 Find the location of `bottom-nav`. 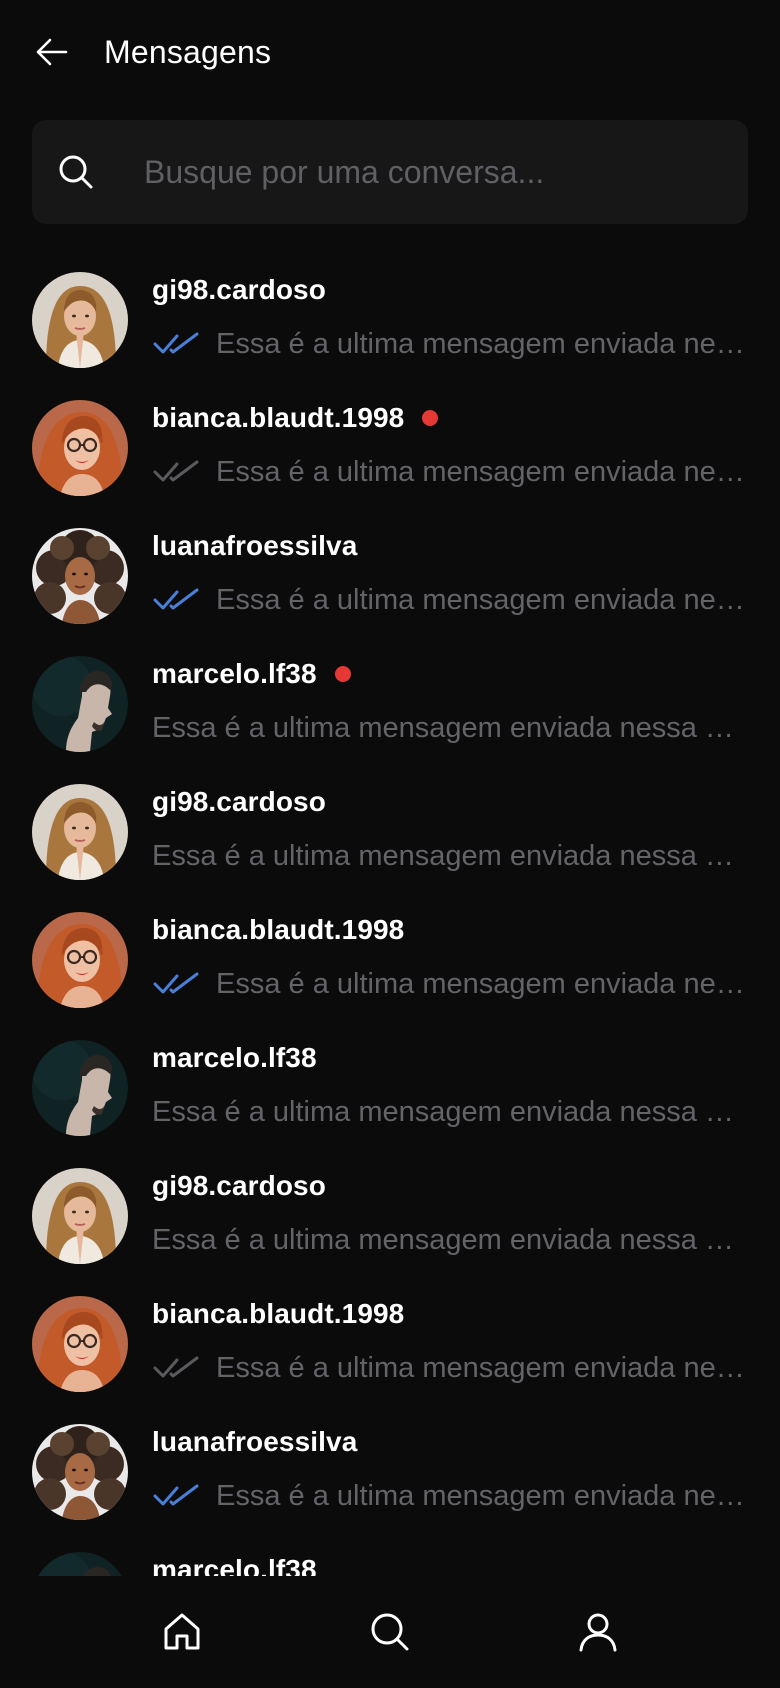

bottom-nav is located at coordinates (390, 1632).